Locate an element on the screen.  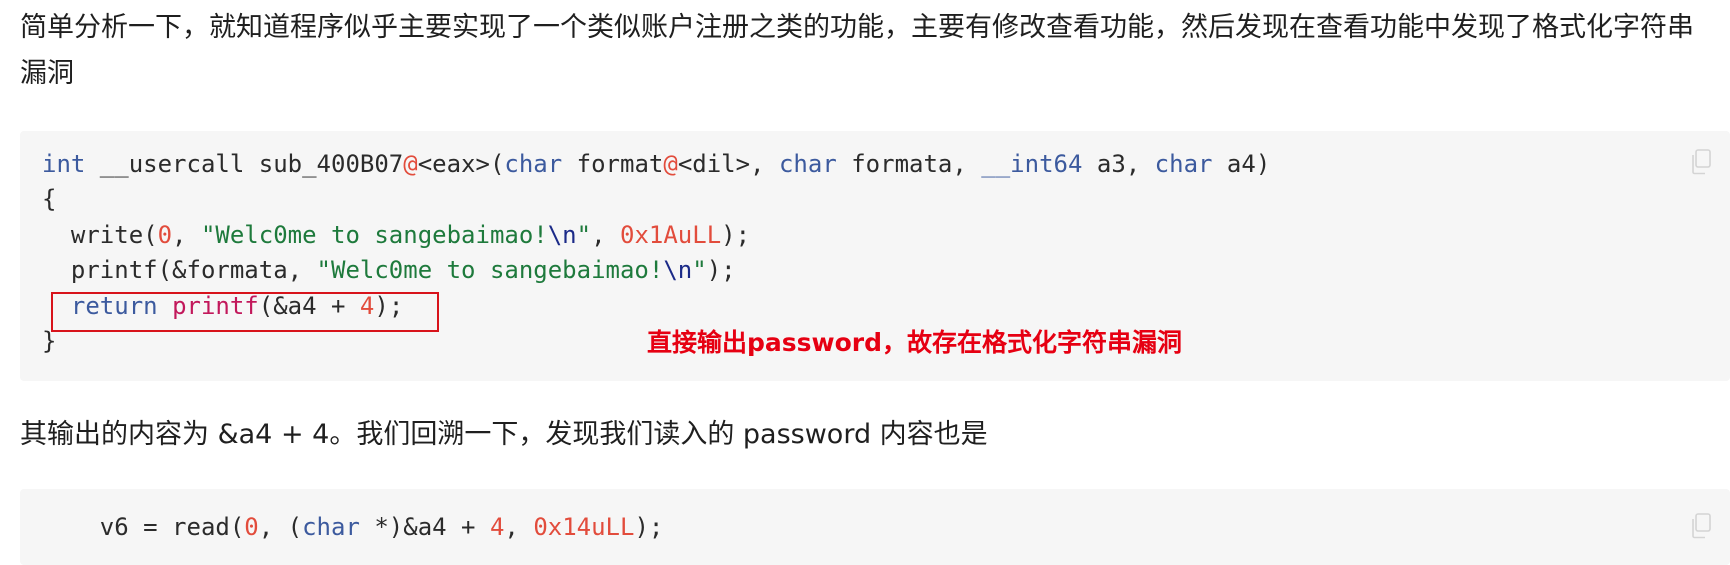
code-token: int is located at coordinates (64, 164).